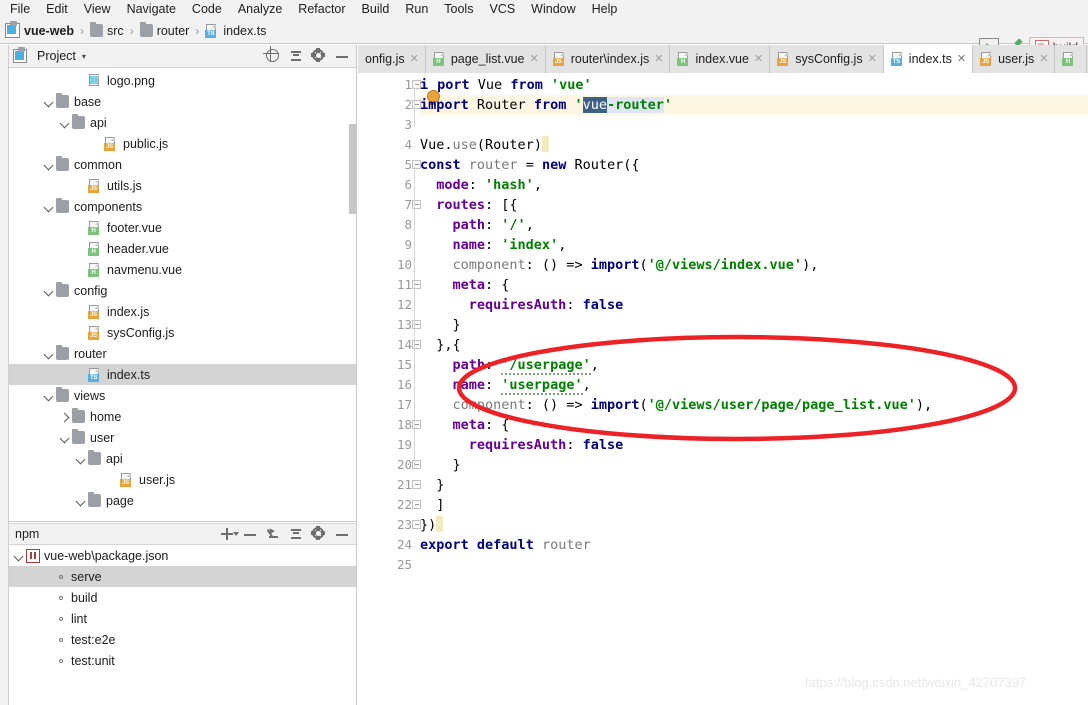 This screenshot has height=705, width=1088. I want to click on tree-file-index-ts: TS index.ts, so click(182, 374).